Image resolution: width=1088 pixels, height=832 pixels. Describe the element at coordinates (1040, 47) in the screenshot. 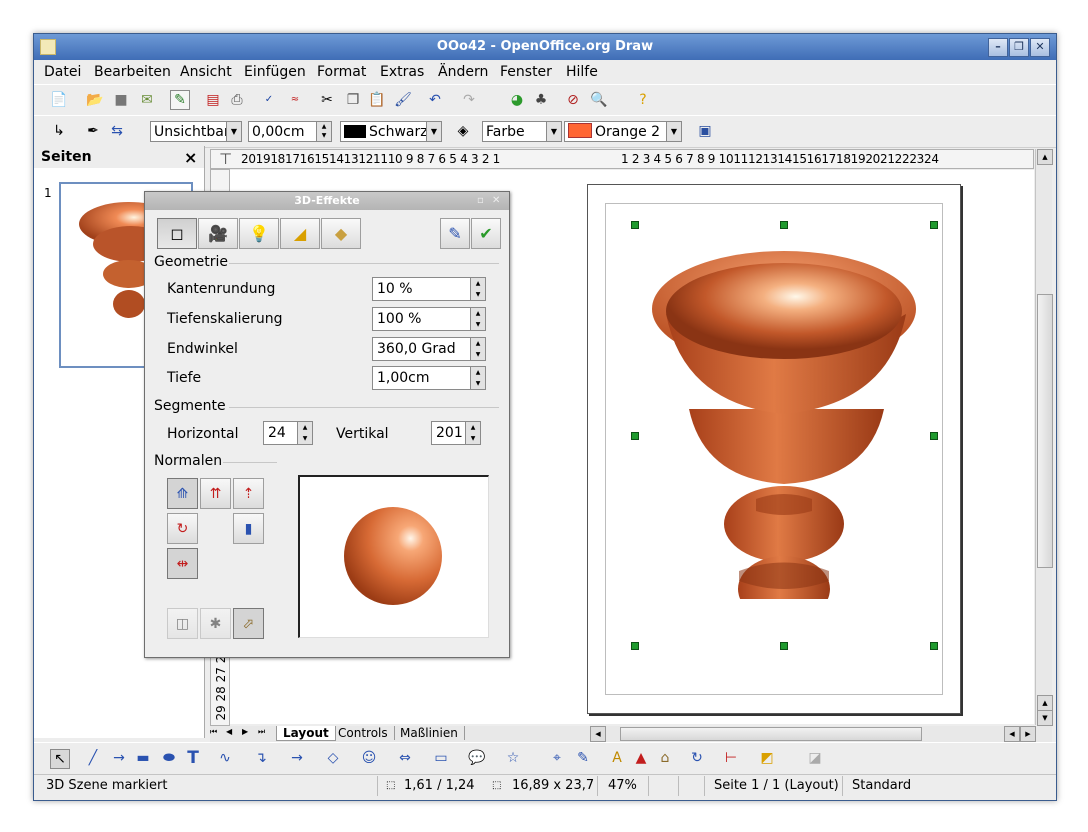

I see `close-window-button: ✕` at that location.